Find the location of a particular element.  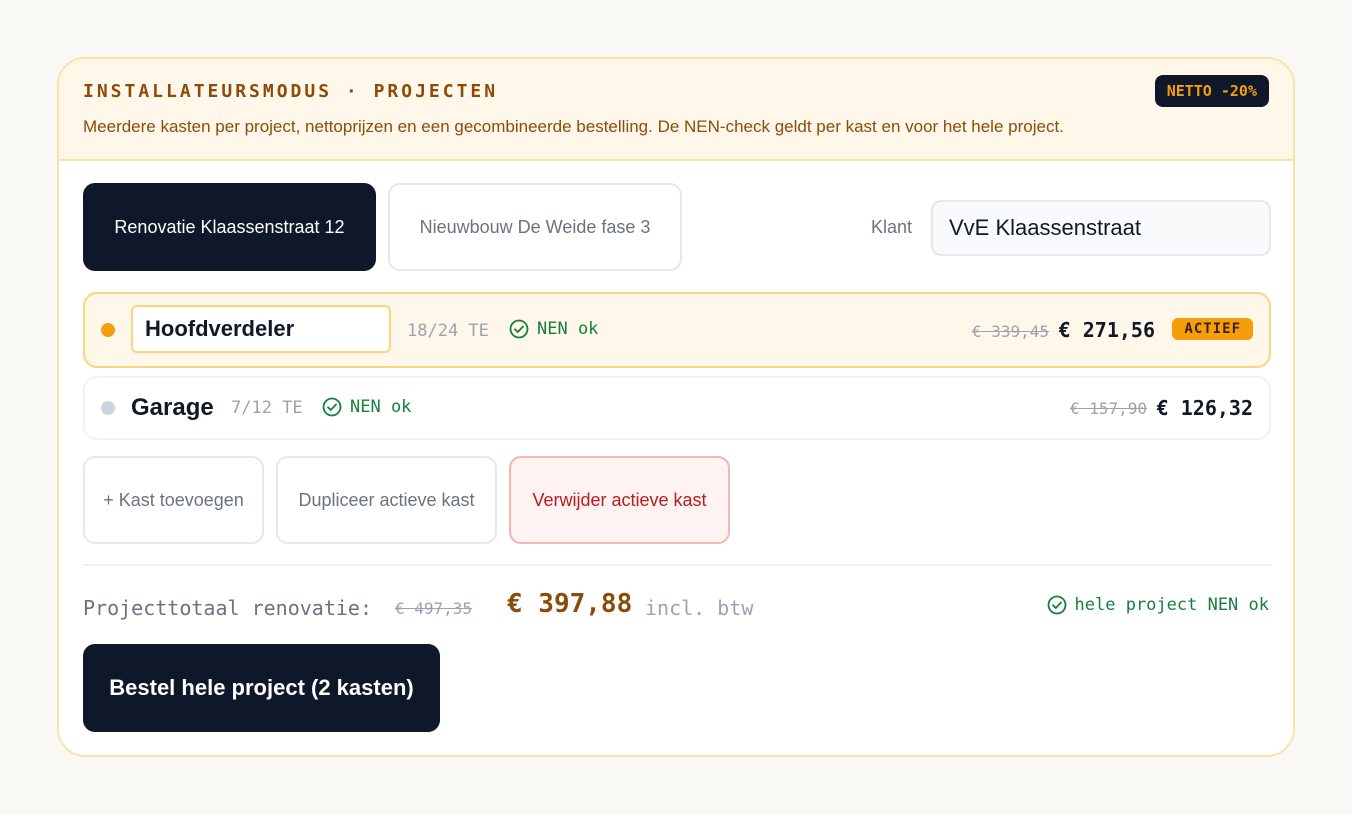

delete-kast-button: Verwijder actieve kast is located at coordinates (619, 500).